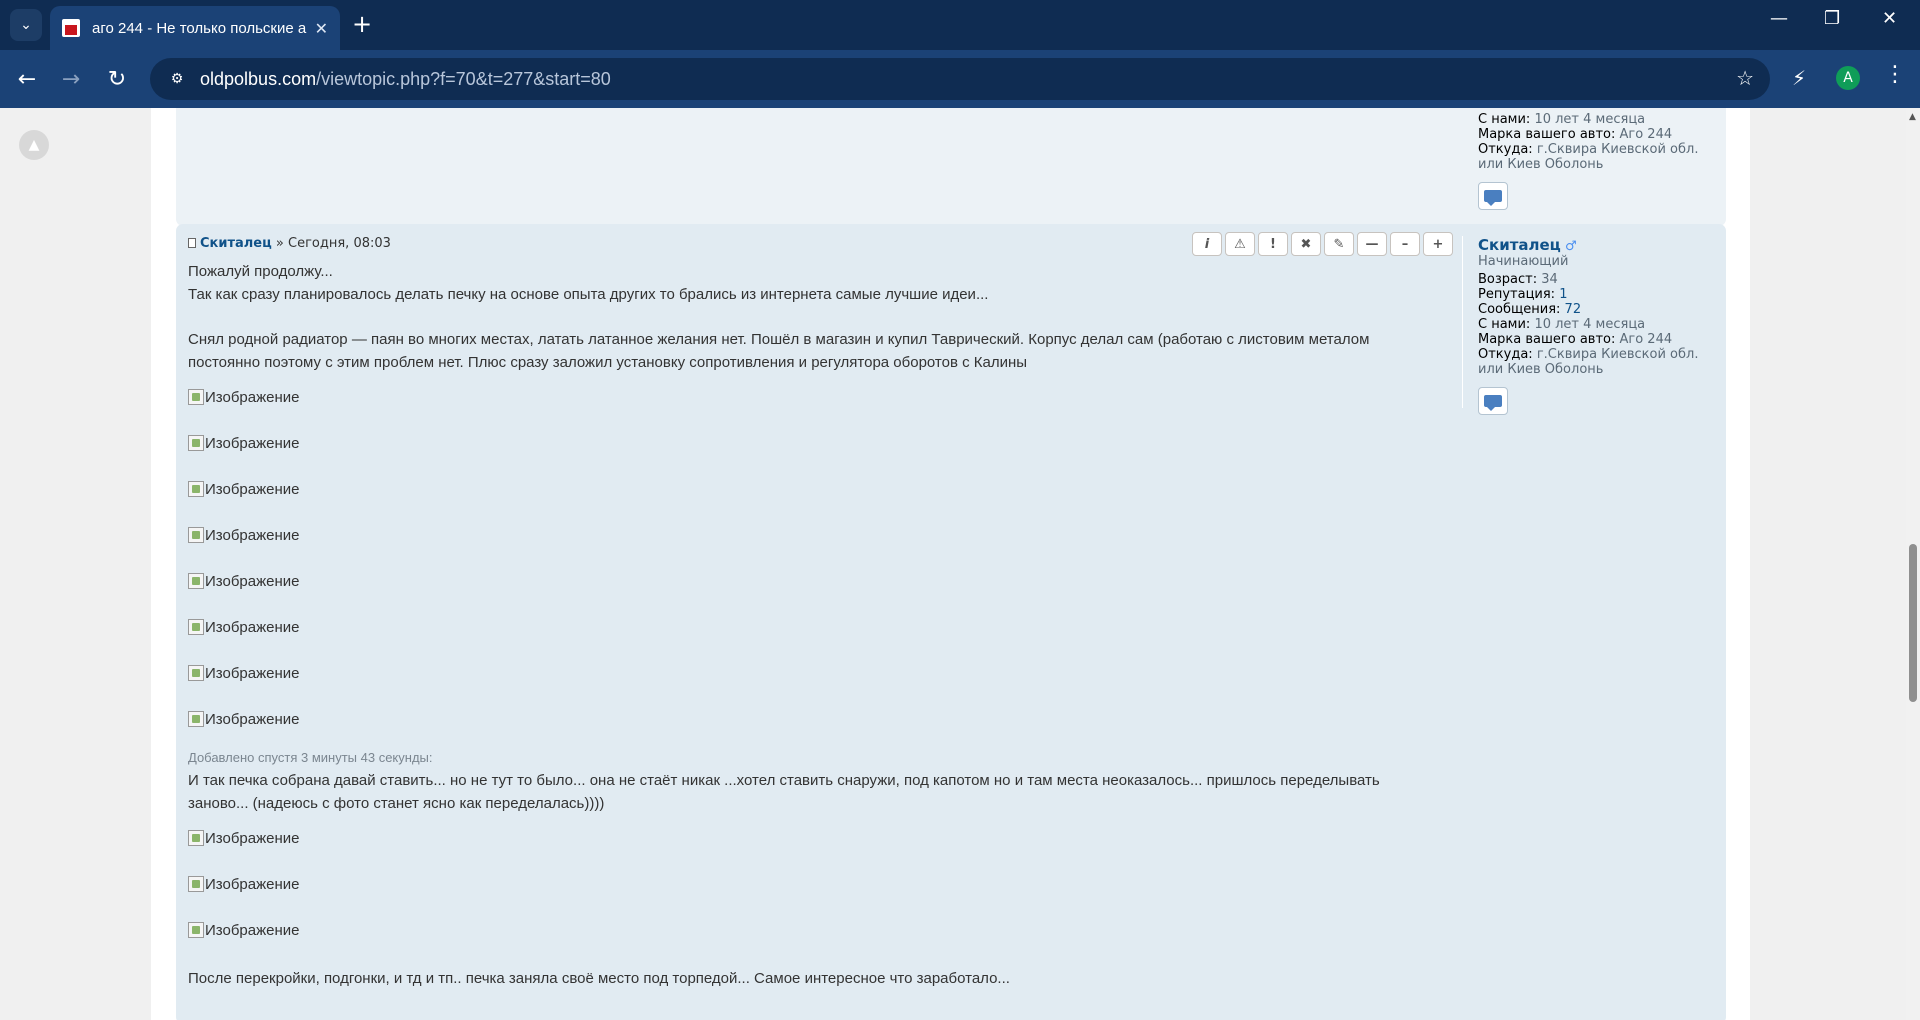 This screenshot has width=1920, height=1020. What do you see at coordinates (71, 28) in the screenshot?
I see `site-favicon-icon` at bounding box center [71, 28].